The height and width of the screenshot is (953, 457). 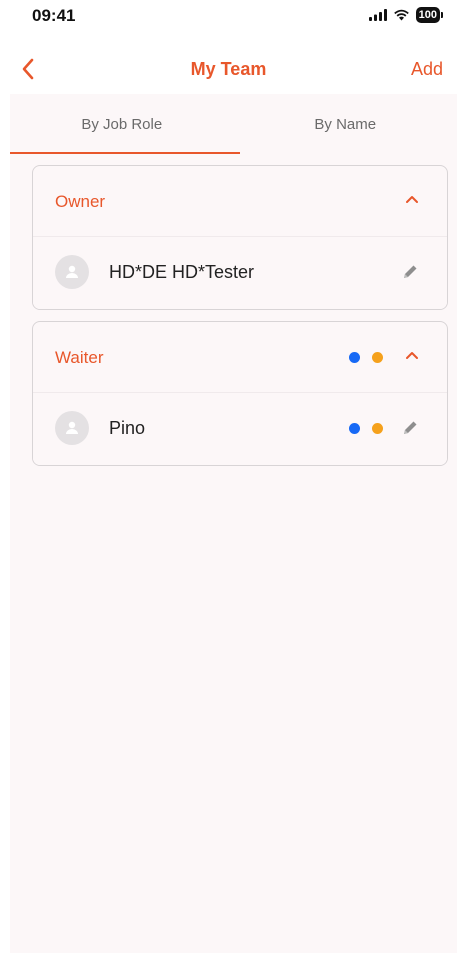 What do you see at coordinates (80, 201) in the screenshot?
I see `group-title: Owner` at bounding box center [80, 201].